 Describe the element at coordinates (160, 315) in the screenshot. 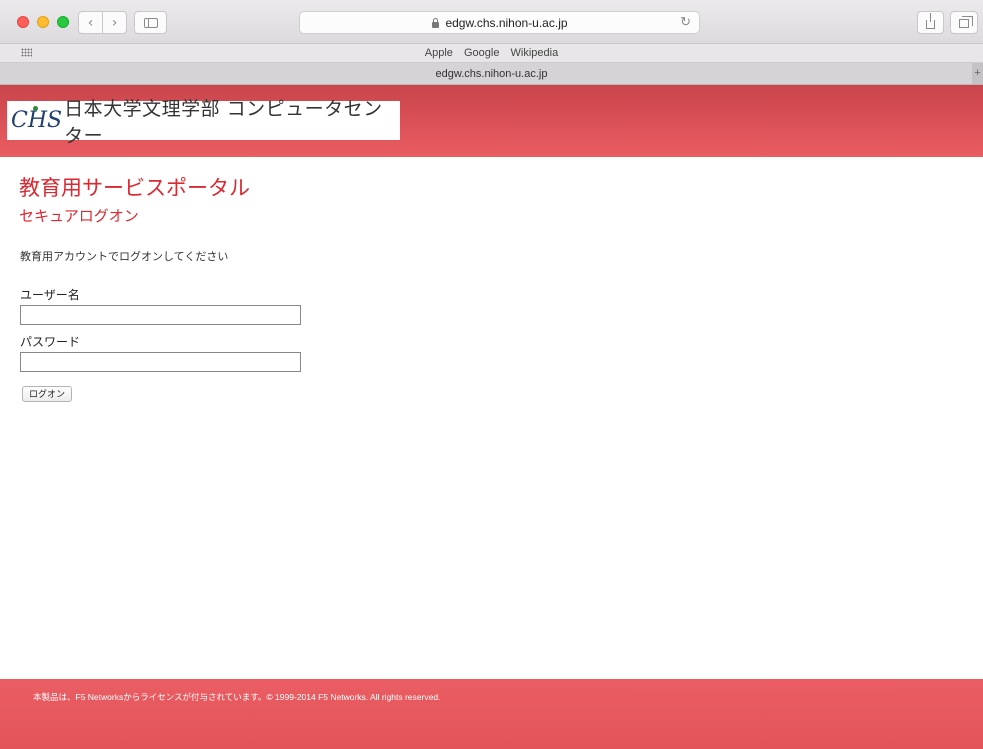

I see `username-input` at that location.